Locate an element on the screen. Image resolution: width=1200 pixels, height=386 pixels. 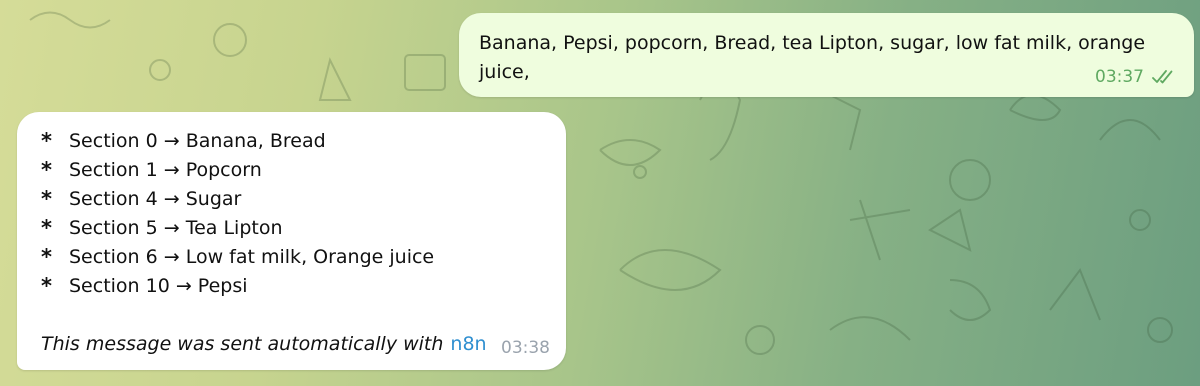
list-item-text: Section 4 → Sugar is located at coordinates (155, 198).